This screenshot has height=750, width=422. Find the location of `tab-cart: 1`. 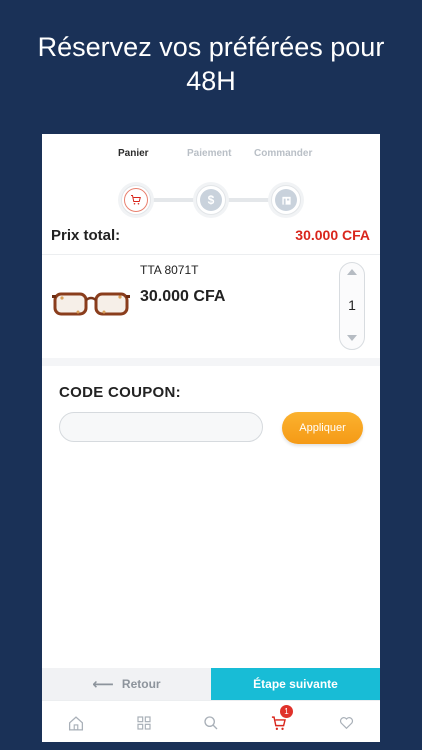

tab-cart: 1 is located at coordinates (280, 719).